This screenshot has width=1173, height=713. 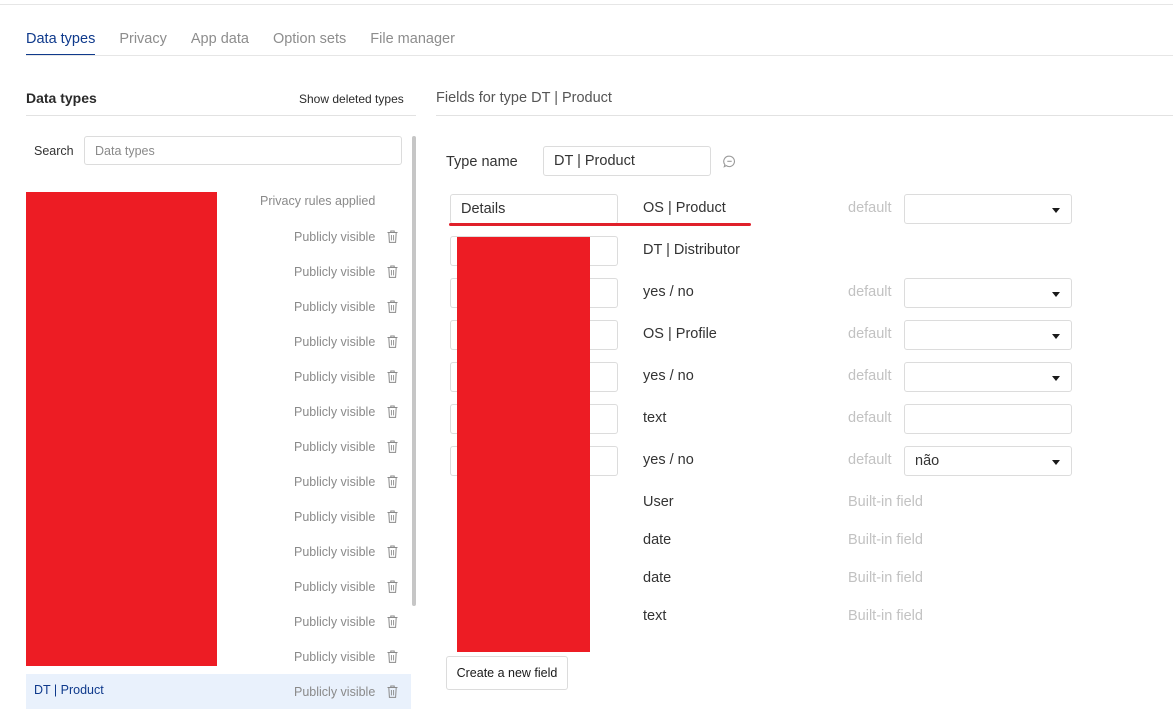 I want to click on left-panel-divider, so click(x=221, y=115).